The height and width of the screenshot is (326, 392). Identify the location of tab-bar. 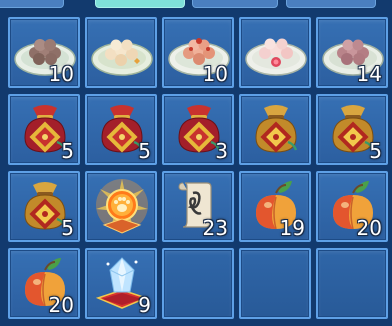
(196, 4).